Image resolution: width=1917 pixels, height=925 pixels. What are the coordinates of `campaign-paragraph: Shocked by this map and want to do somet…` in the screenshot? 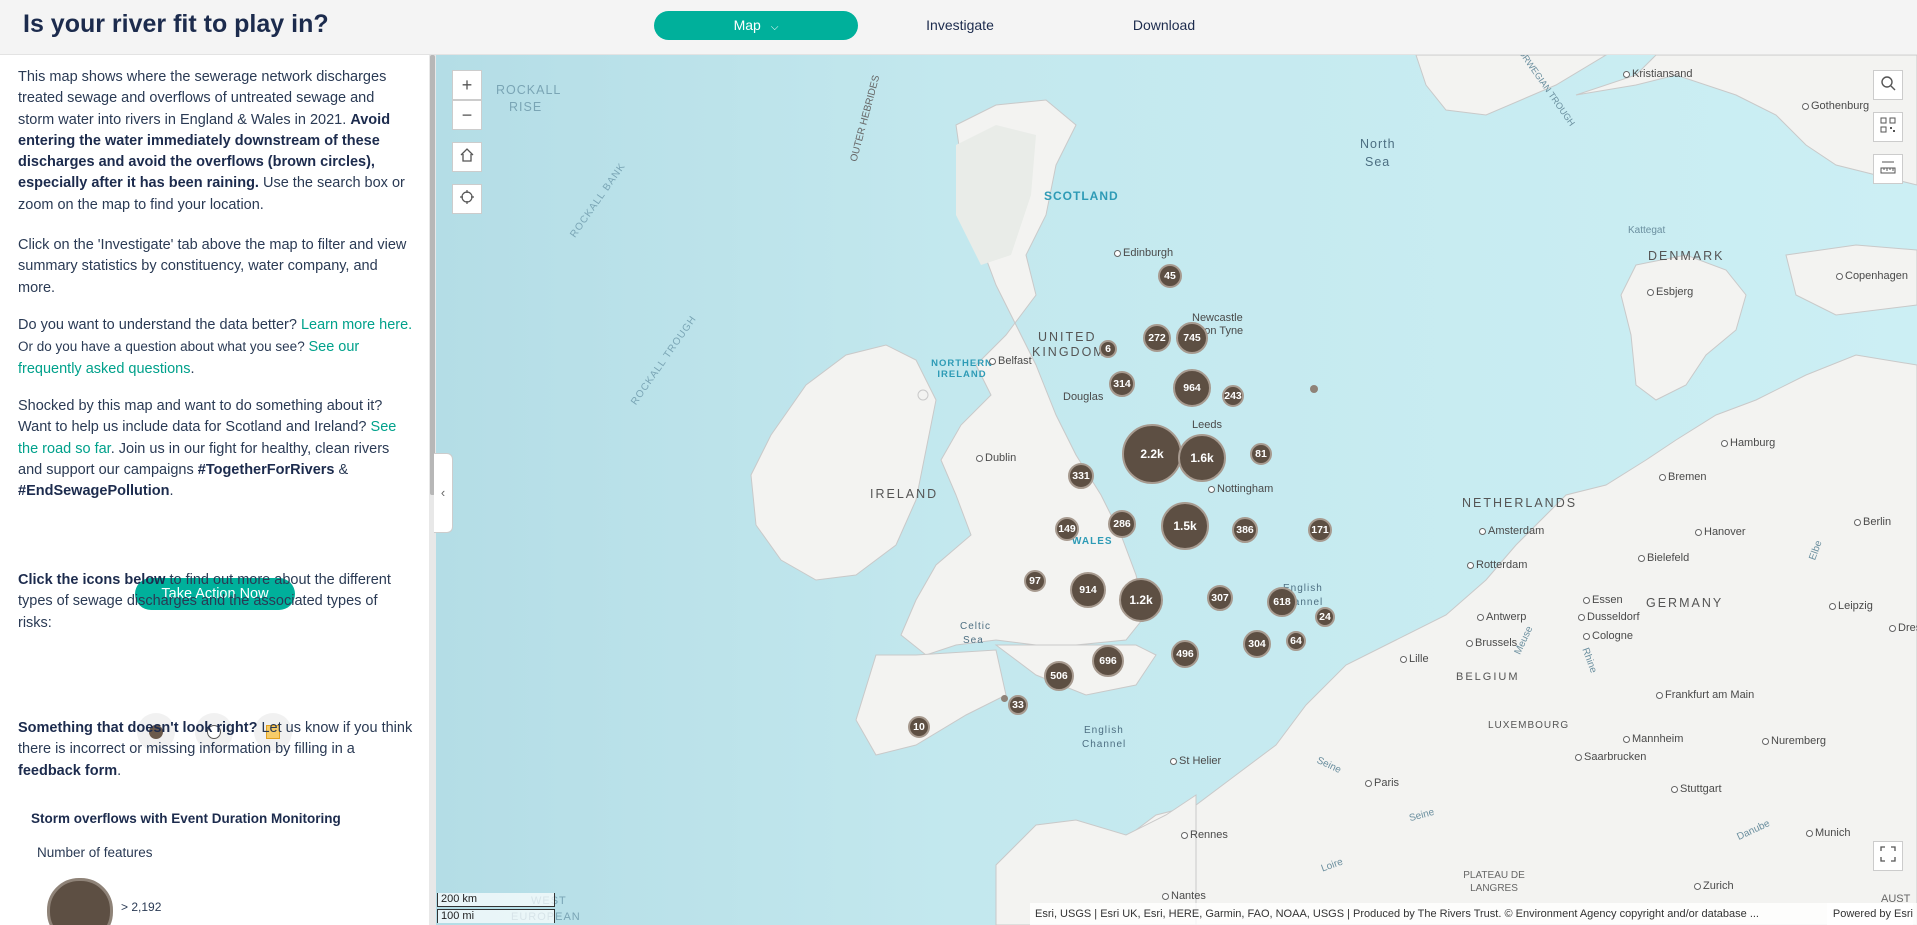 It's located at (215, 449).